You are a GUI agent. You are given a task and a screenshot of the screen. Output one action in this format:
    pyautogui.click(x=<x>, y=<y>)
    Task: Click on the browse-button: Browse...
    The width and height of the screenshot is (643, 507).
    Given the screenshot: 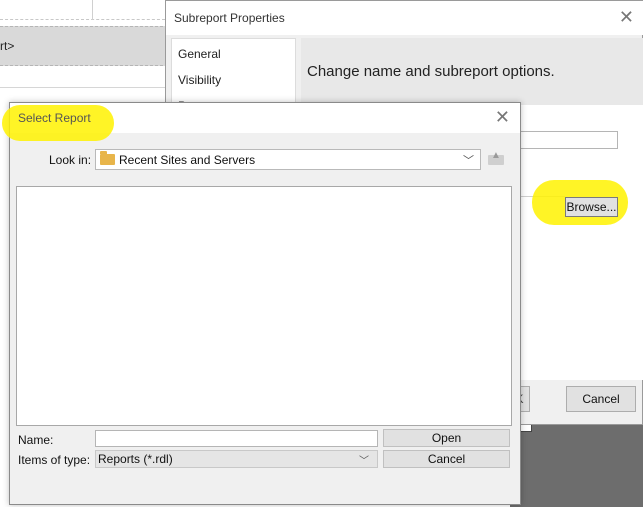 What is the action you would take?
    pyautogui.click(x=591, y=207)
    